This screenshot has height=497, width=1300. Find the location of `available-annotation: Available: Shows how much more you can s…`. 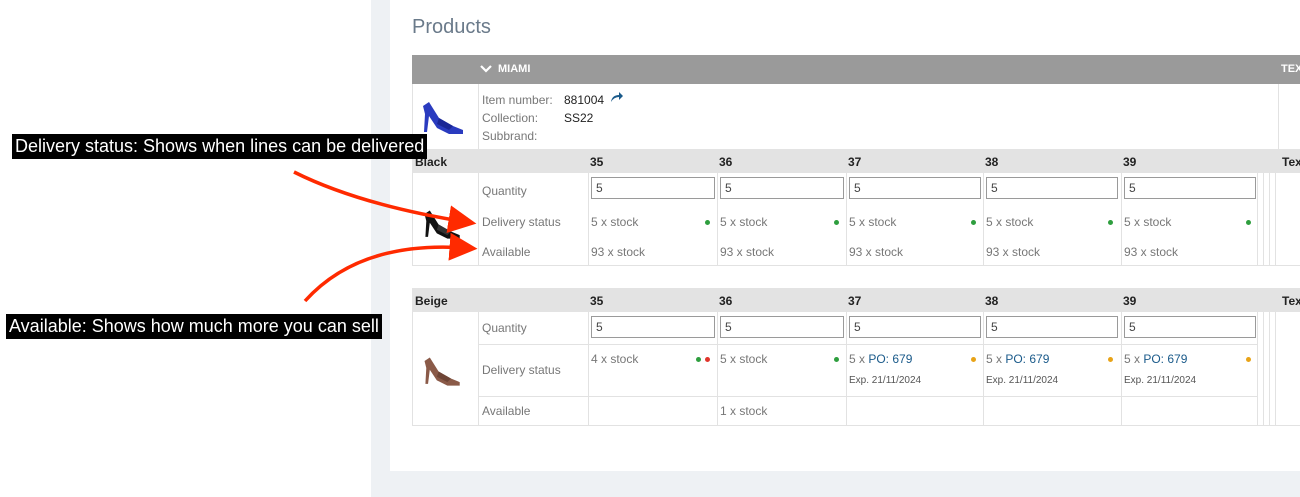

available-annotation: Available: Shows how much more you can s… is located at coordinates (194, 326).